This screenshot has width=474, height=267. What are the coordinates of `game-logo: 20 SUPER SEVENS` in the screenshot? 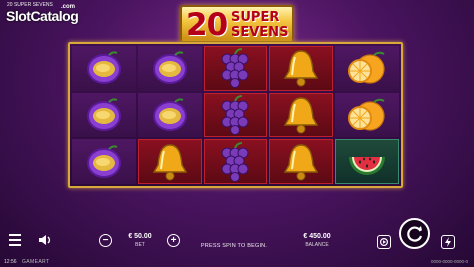 It's located at (237, 24).